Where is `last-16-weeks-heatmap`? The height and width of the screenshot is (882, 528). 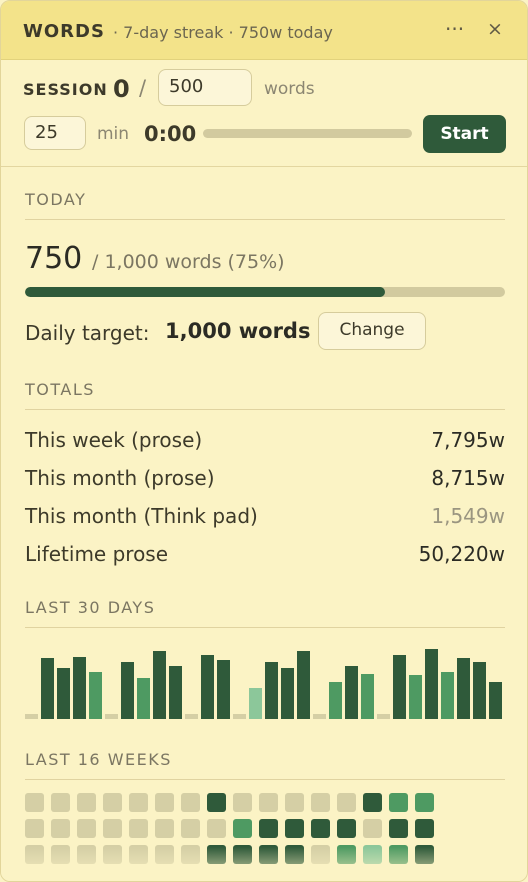 last-16-weeks-heatmap is located at coordinates (235, 837).